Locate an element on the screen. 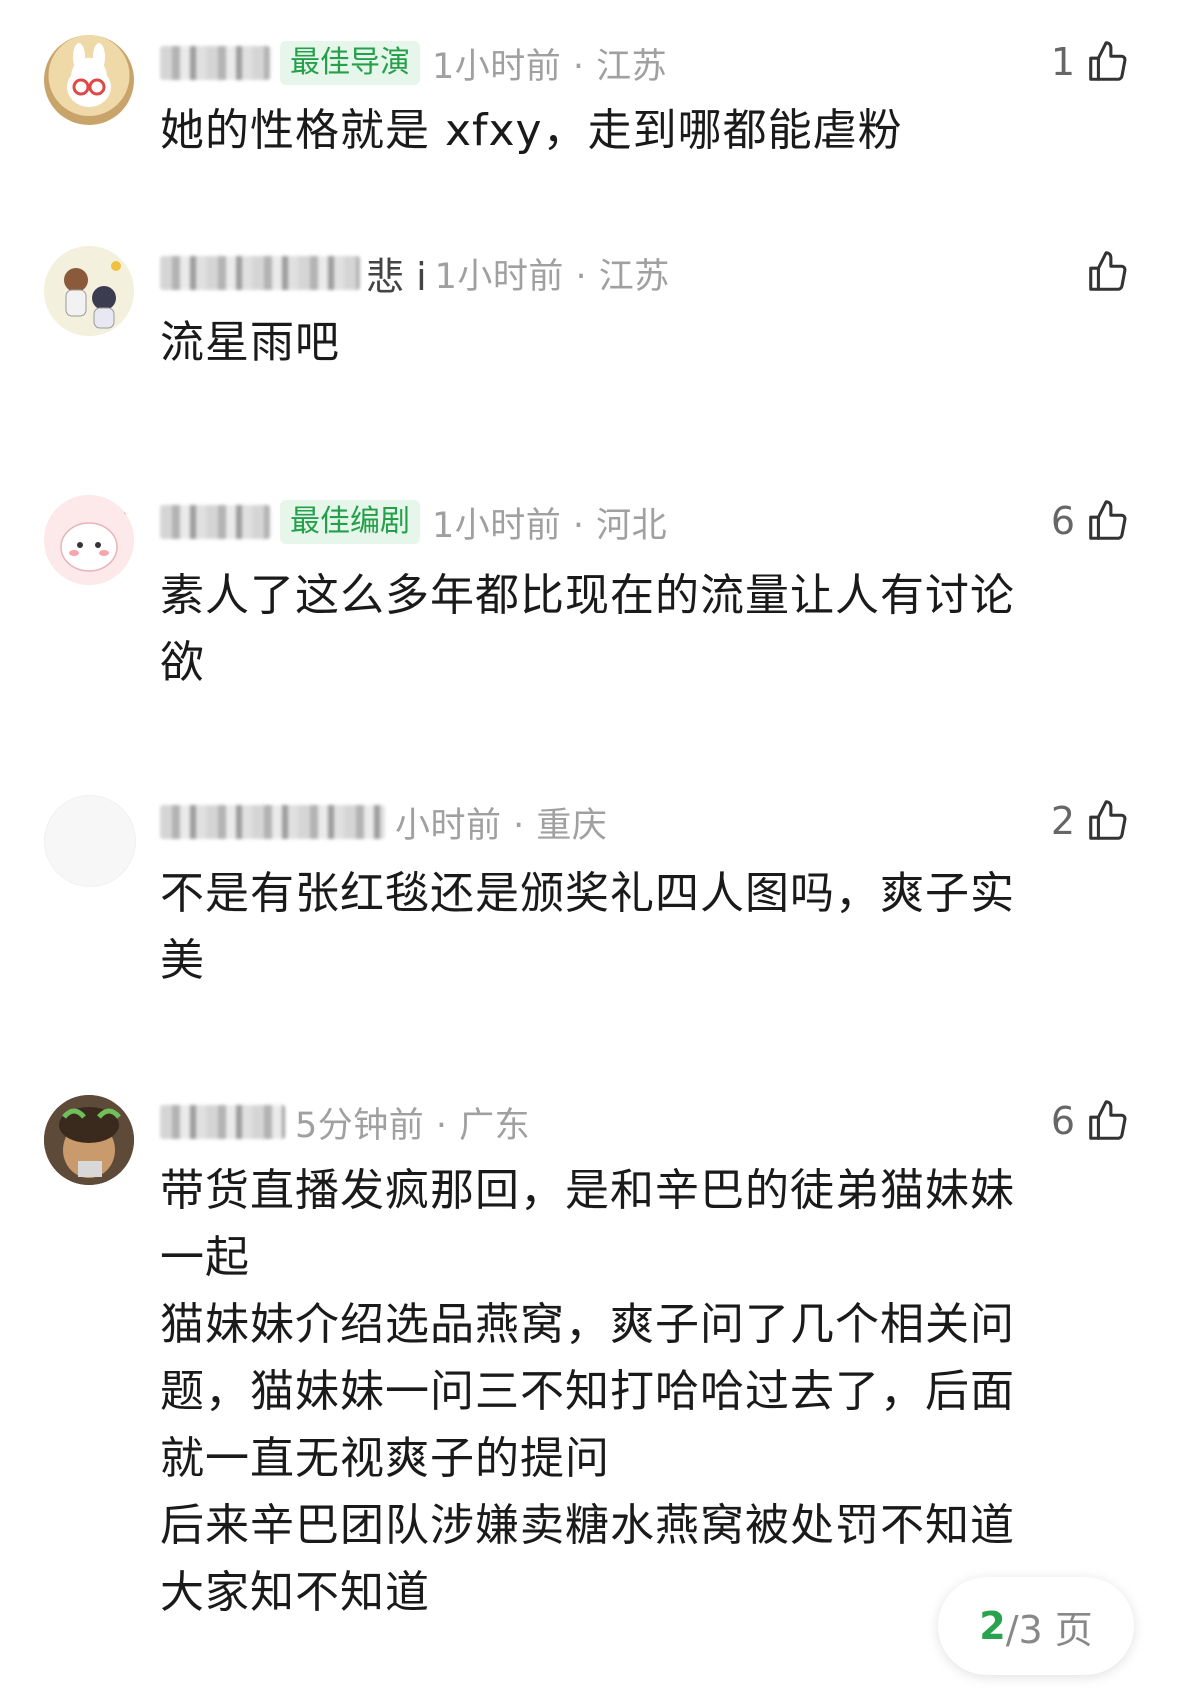 The height and width of the screenshot is (1699, 1177). like-button: 2 is located at coordinates (1091, 821).